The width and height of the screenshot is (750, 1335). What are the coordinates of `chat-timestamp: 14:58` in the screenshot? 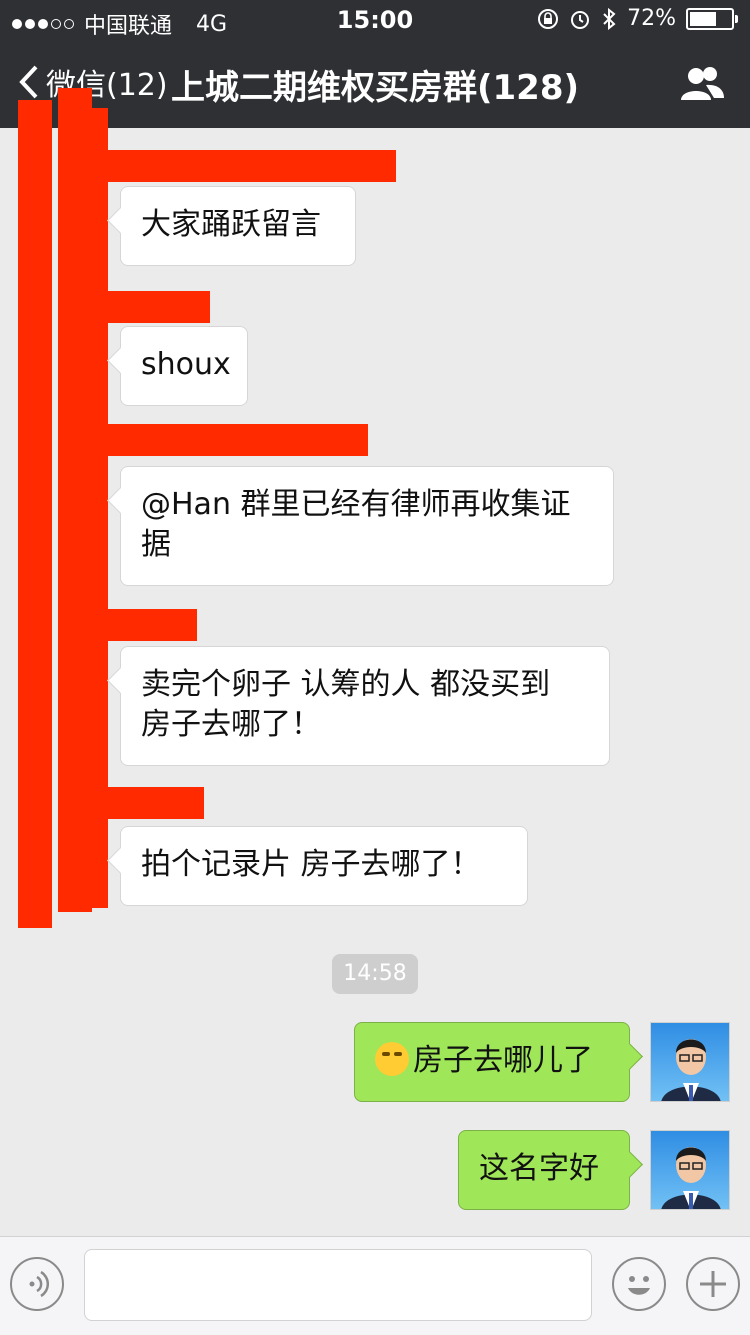 It's located at (375, 974).